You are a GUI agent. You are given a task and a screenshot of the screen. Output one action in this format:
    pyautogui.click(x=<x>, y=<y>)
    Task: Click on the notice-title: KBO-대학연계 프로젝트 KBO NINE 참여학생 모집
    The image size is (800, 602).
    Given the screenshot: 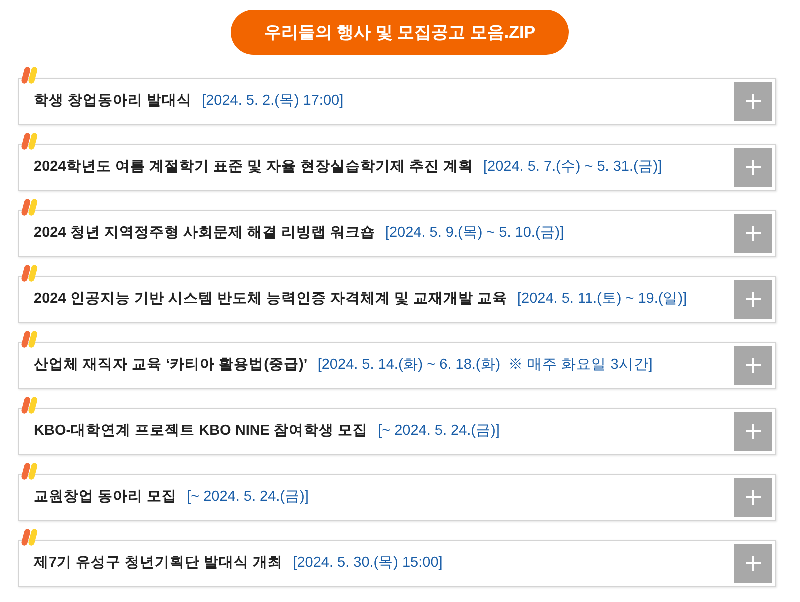 What is the action you would take?
    pyautogui.click(x=201, y=431)
    